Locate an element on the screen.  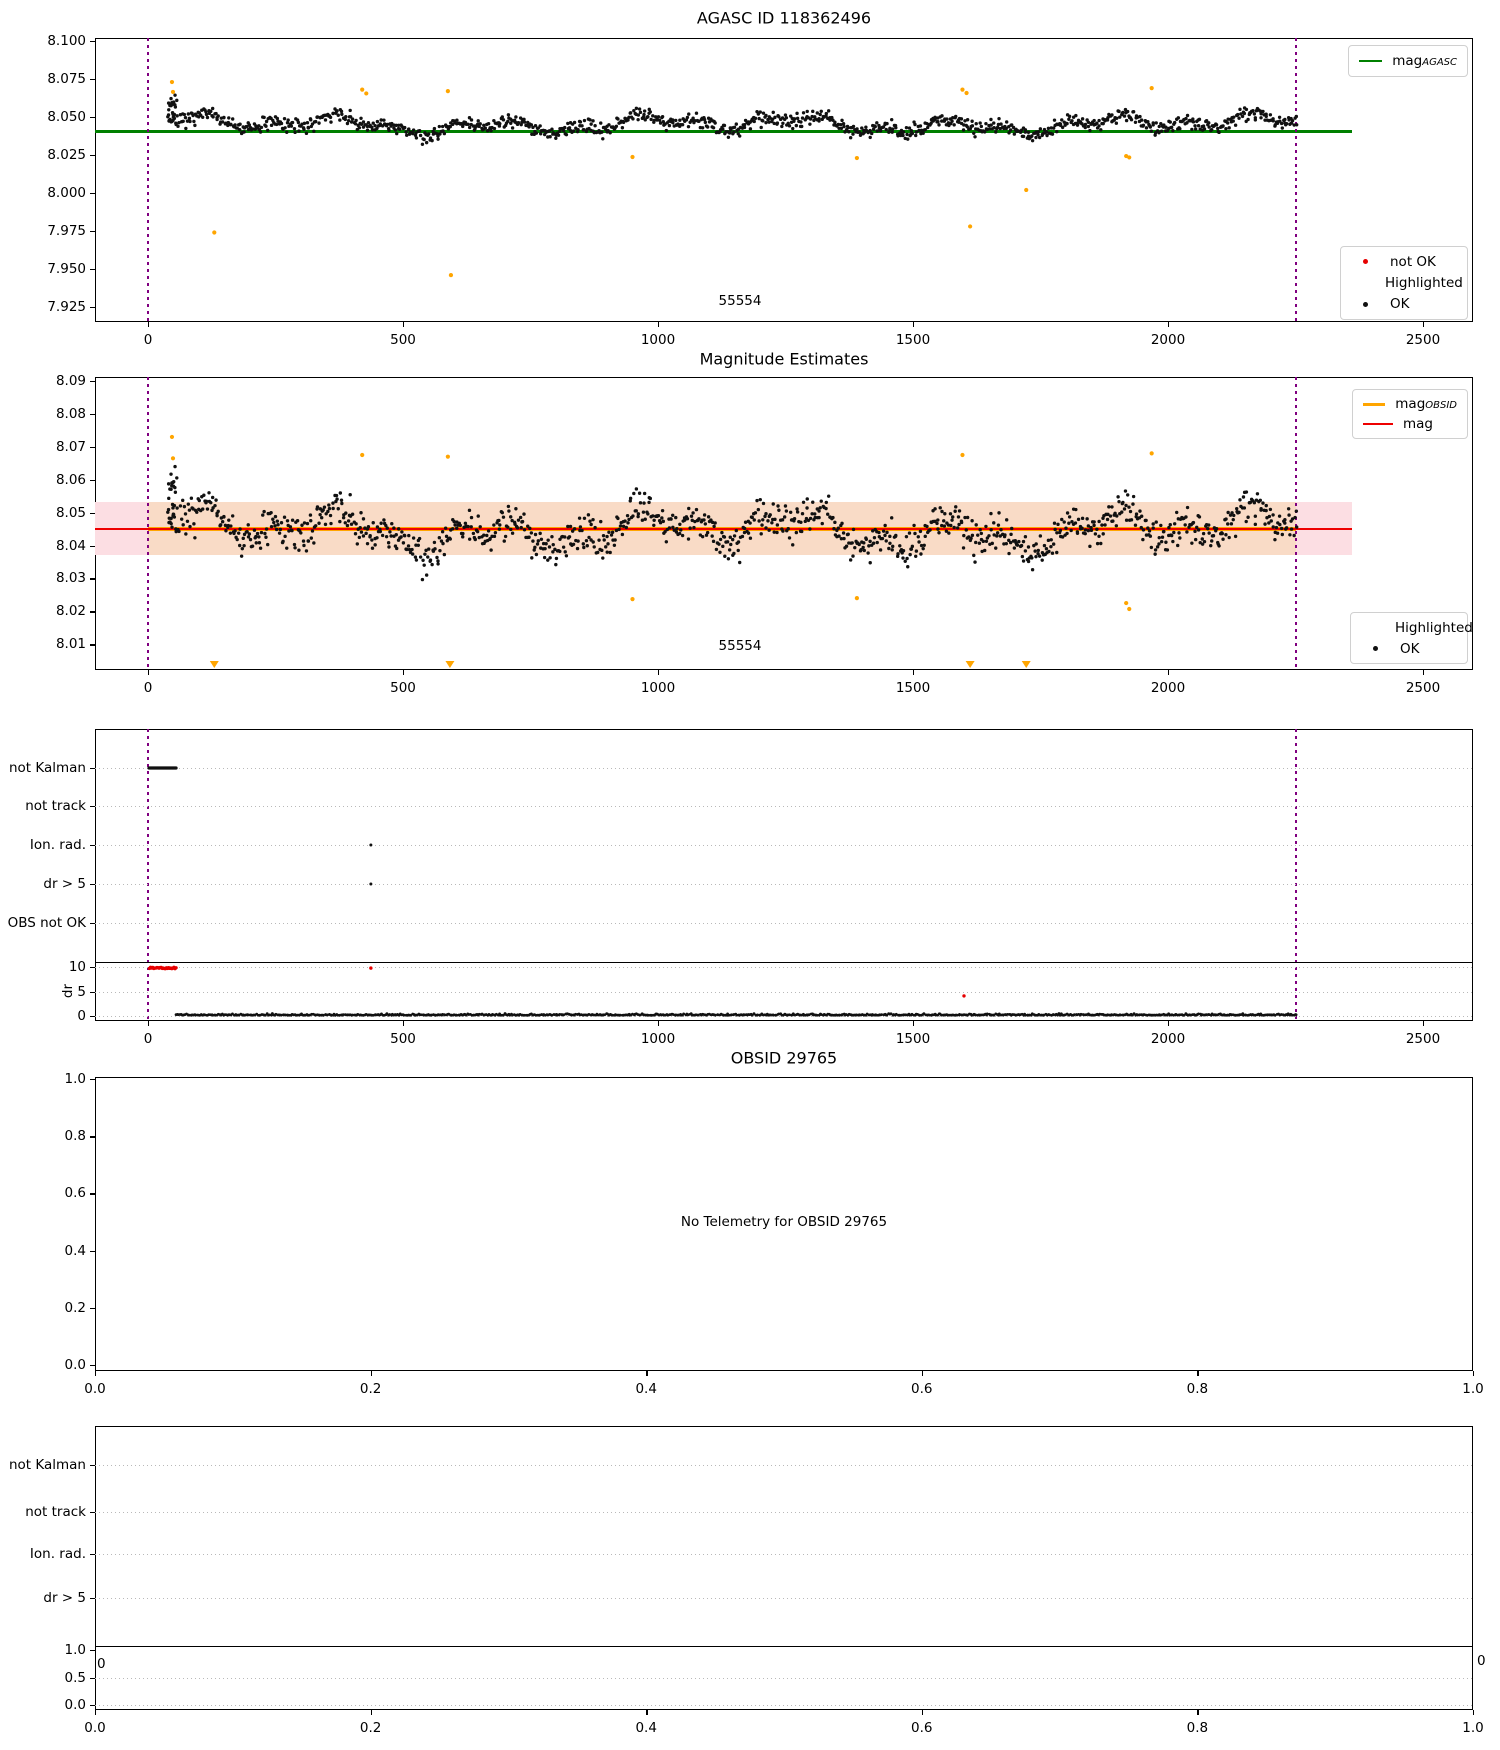
legend-label: mag is located at coordinates (1418, 424).